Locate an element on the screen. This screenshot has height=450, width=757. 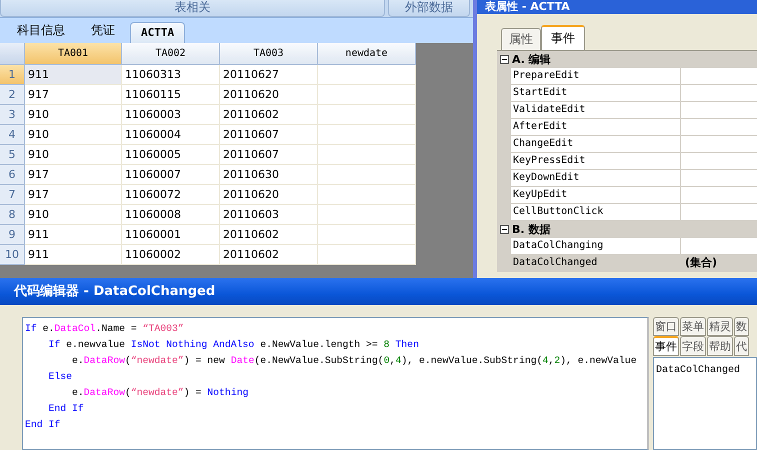
table-cell: 11060003 is located at coordinates (171, 115).